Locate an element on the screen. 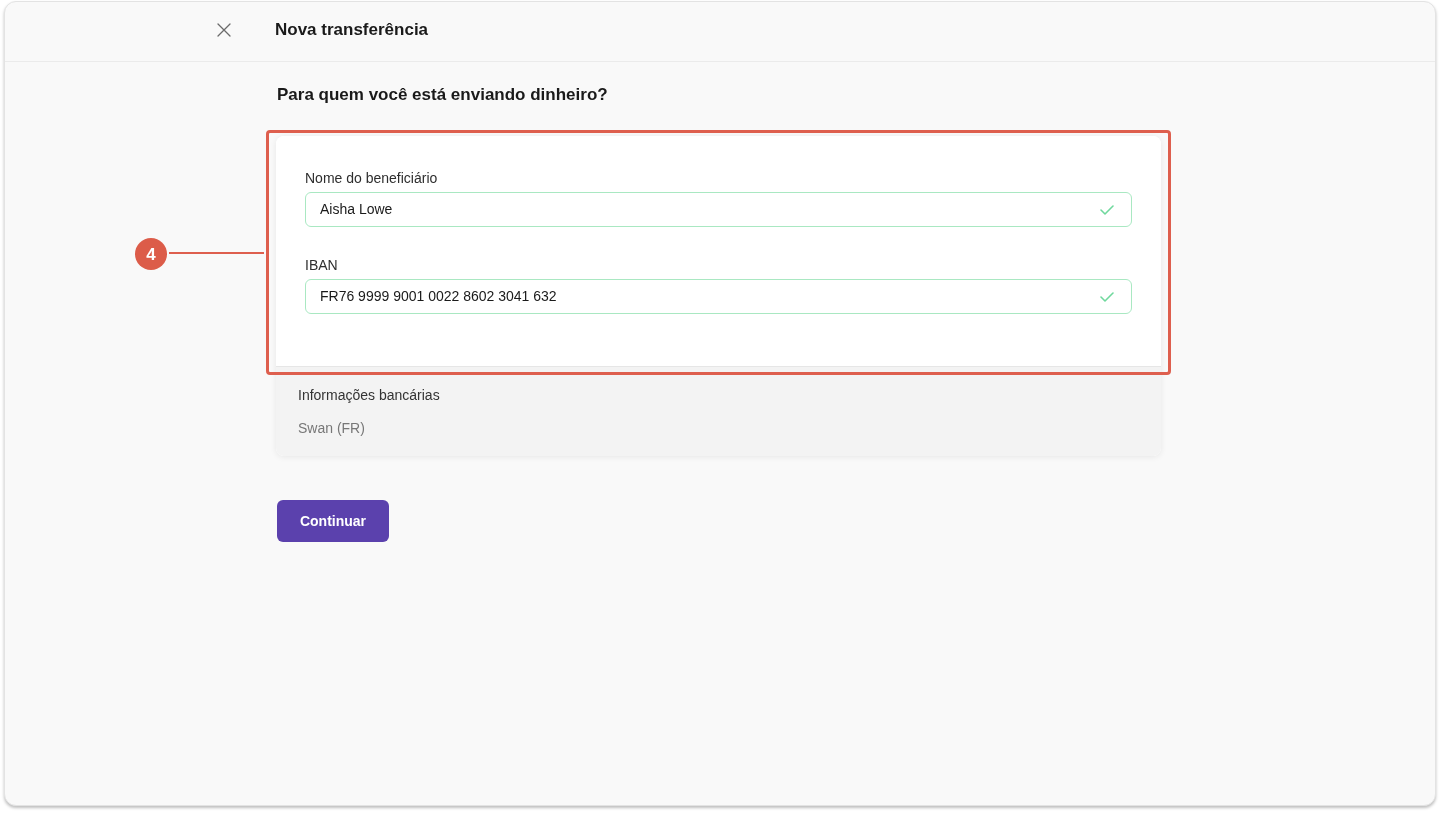 Image resolution: width=1440 pixels, height=814 pixels. section-heading: Para quem você está enviando dinheiro? is located at coordinates (442, 95).